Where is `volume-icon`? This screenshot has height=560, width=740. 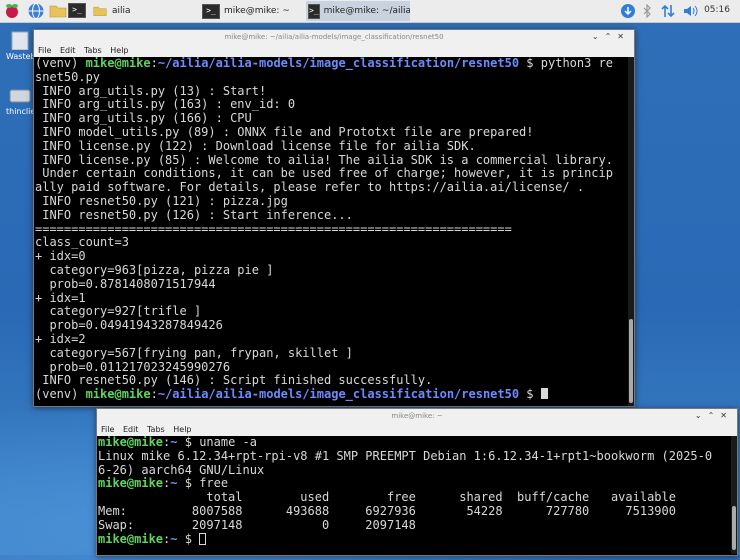 volume-icon is located at coordinates (691, 11).